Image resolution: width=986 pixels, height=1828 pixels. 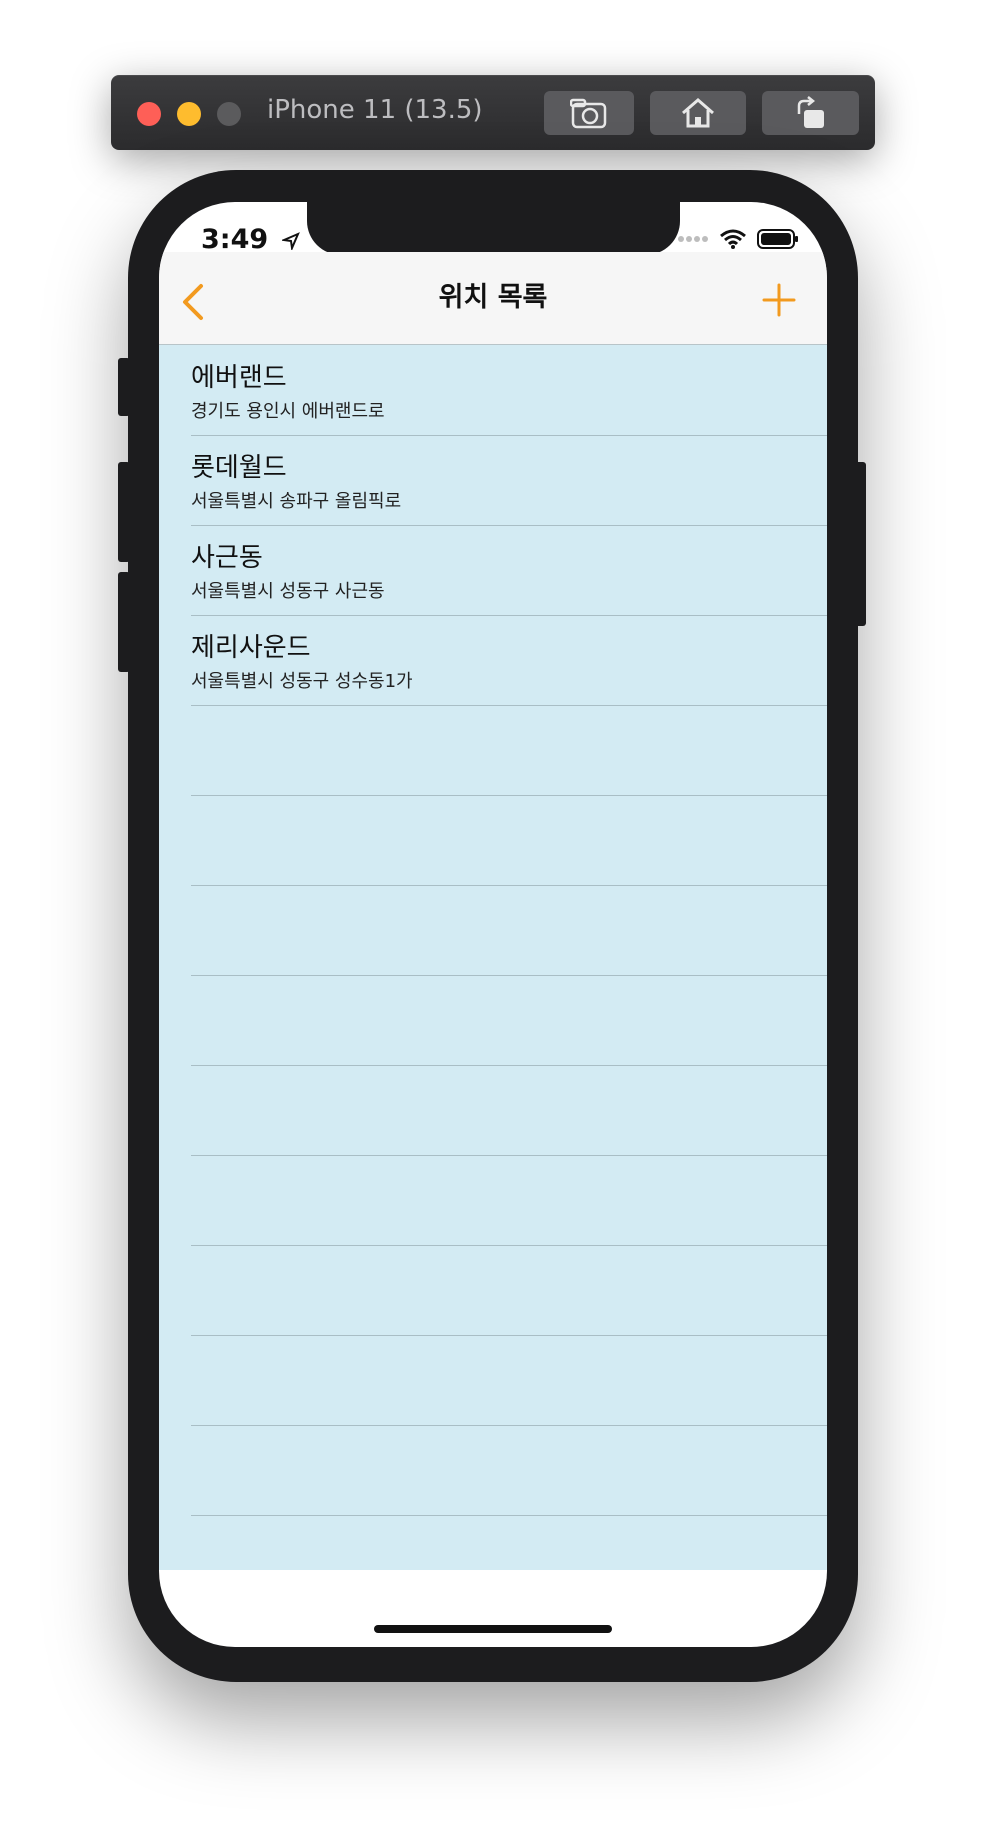 What do you see at coordinates (288, 411) in the screenshot?
I see `location-address: 경기도 용인시 에버랜드로` at bounding box center [288, 411].